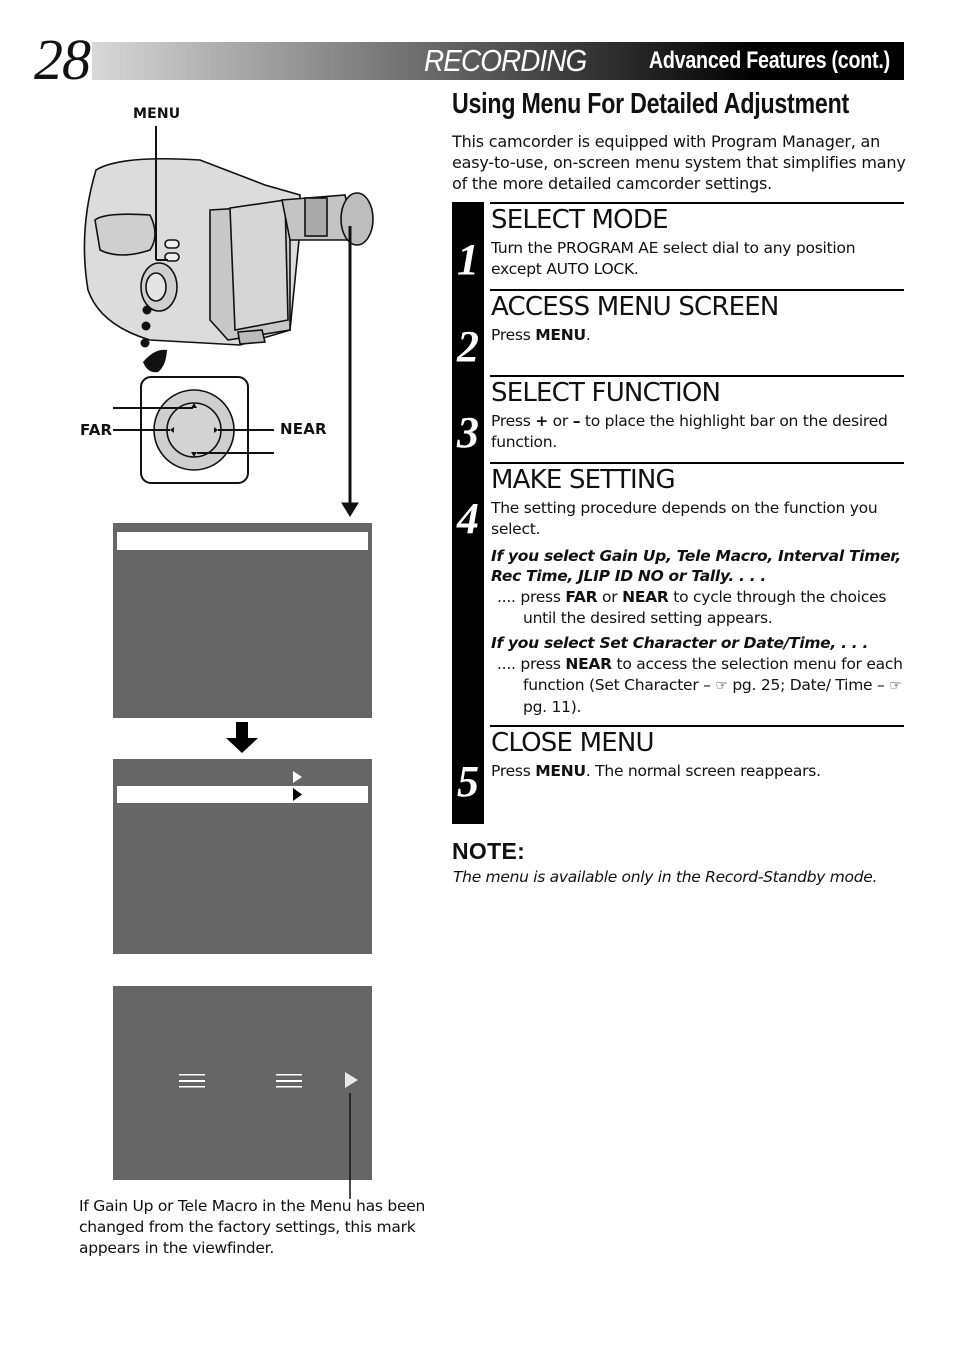 The height and width of the screenshot is (1355, 954). I want to click on text: Press, so click(513, 771).